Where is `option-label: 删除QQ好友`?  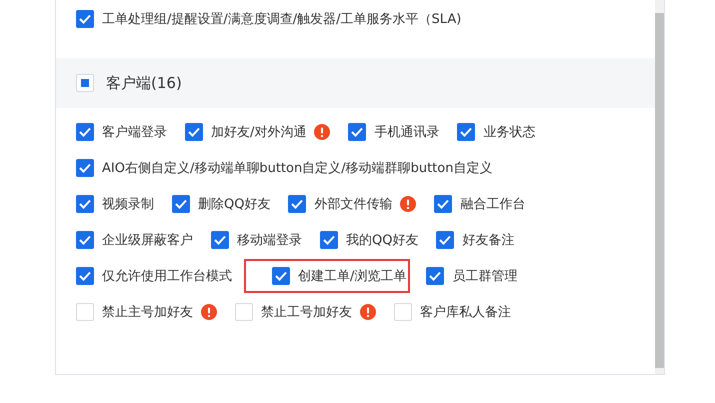 option-label: 删除QQ好友 is located at coordinates (234, 204).